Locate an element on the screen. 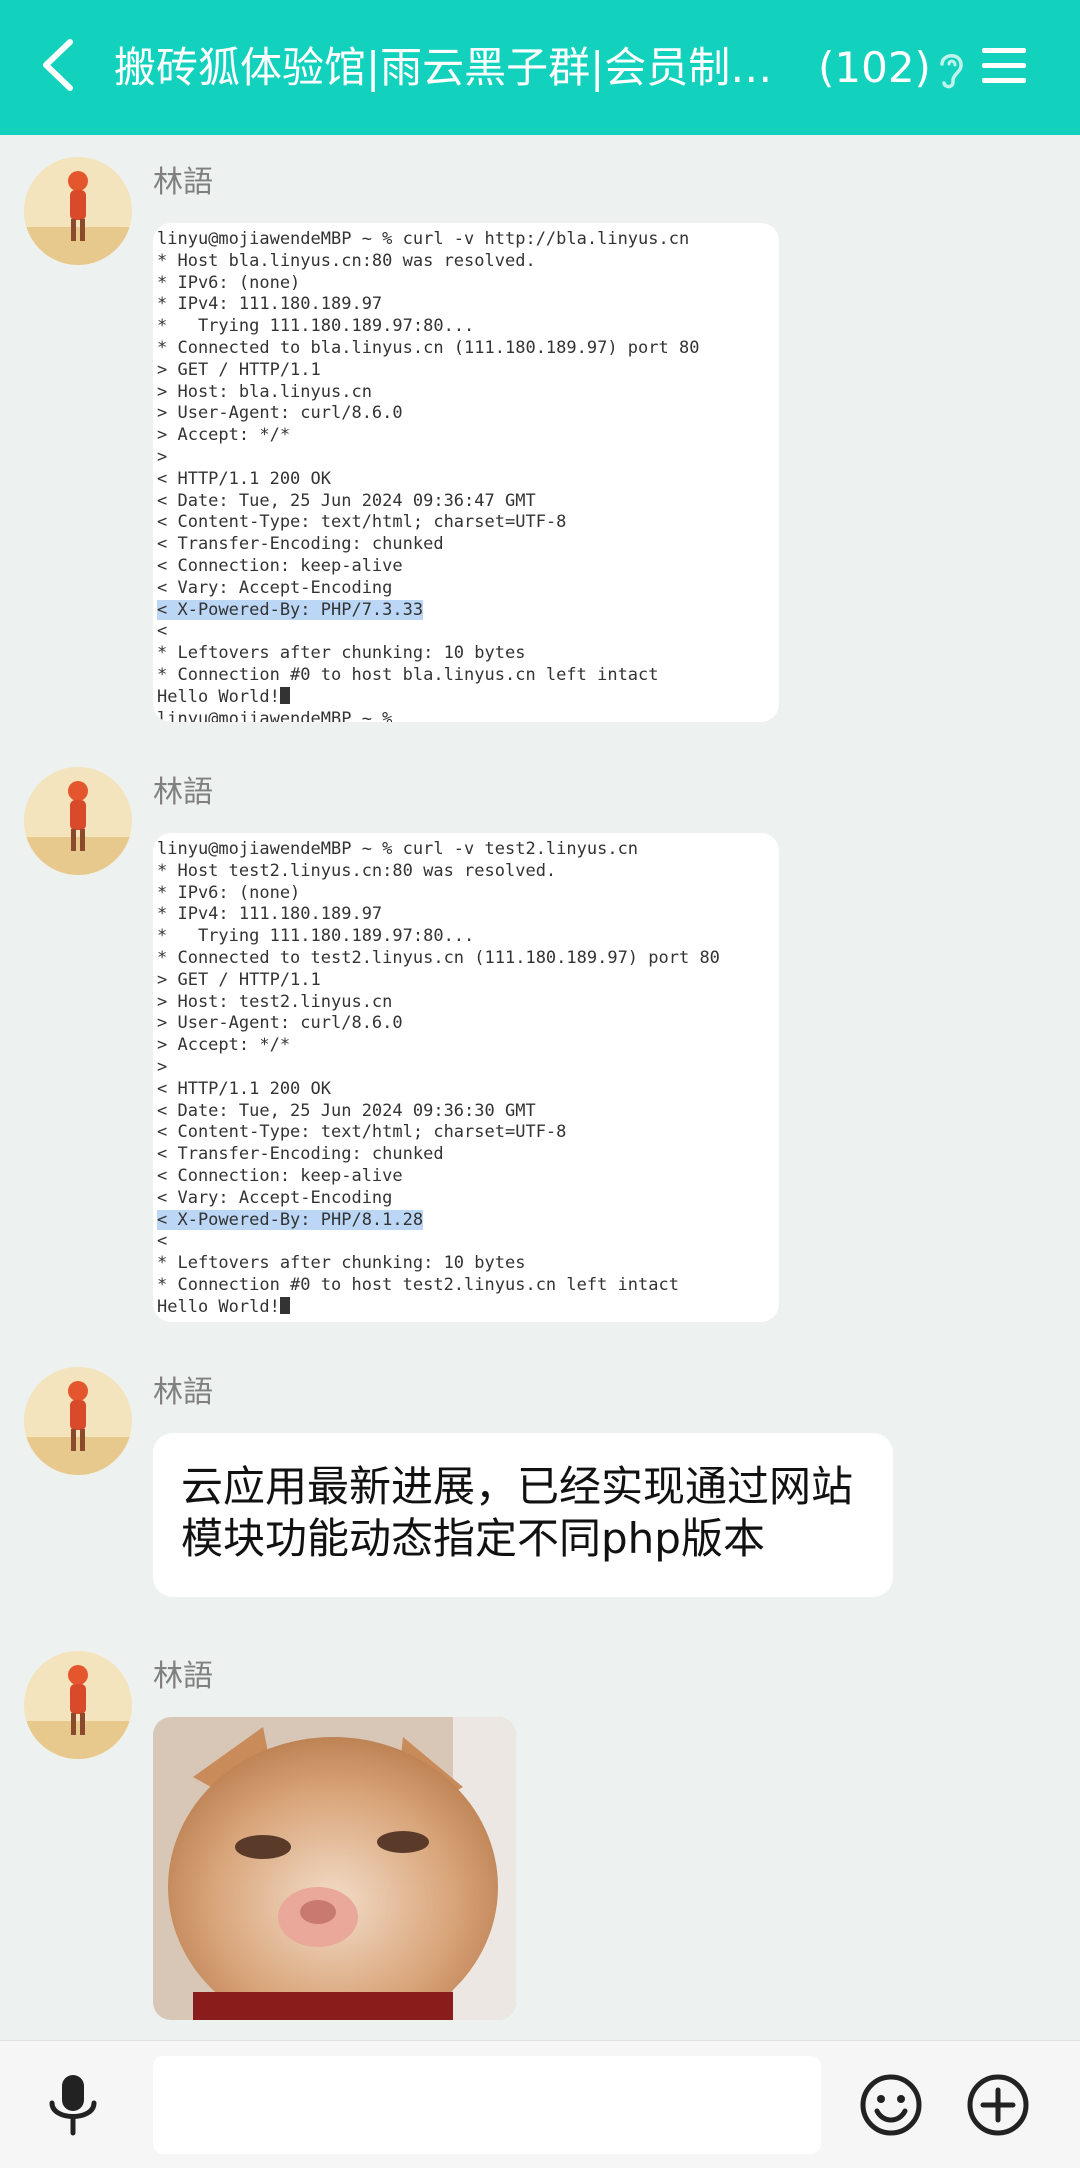 This screenshot has width=1080, height=2168. ear-icon is located at coordinates (951, 69).